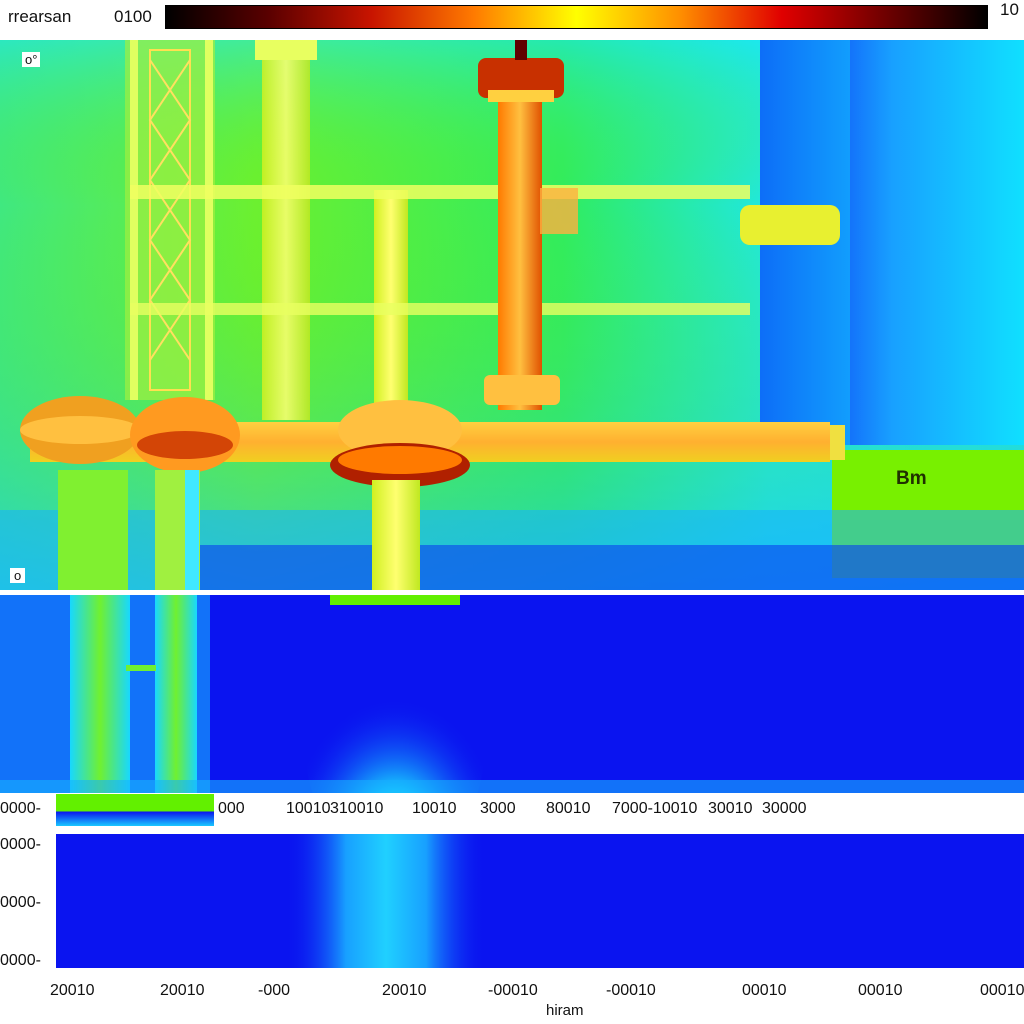 This screenshot has height=1024, width=1024. I want to click on thermal-image-bottom, so click(540, 901).